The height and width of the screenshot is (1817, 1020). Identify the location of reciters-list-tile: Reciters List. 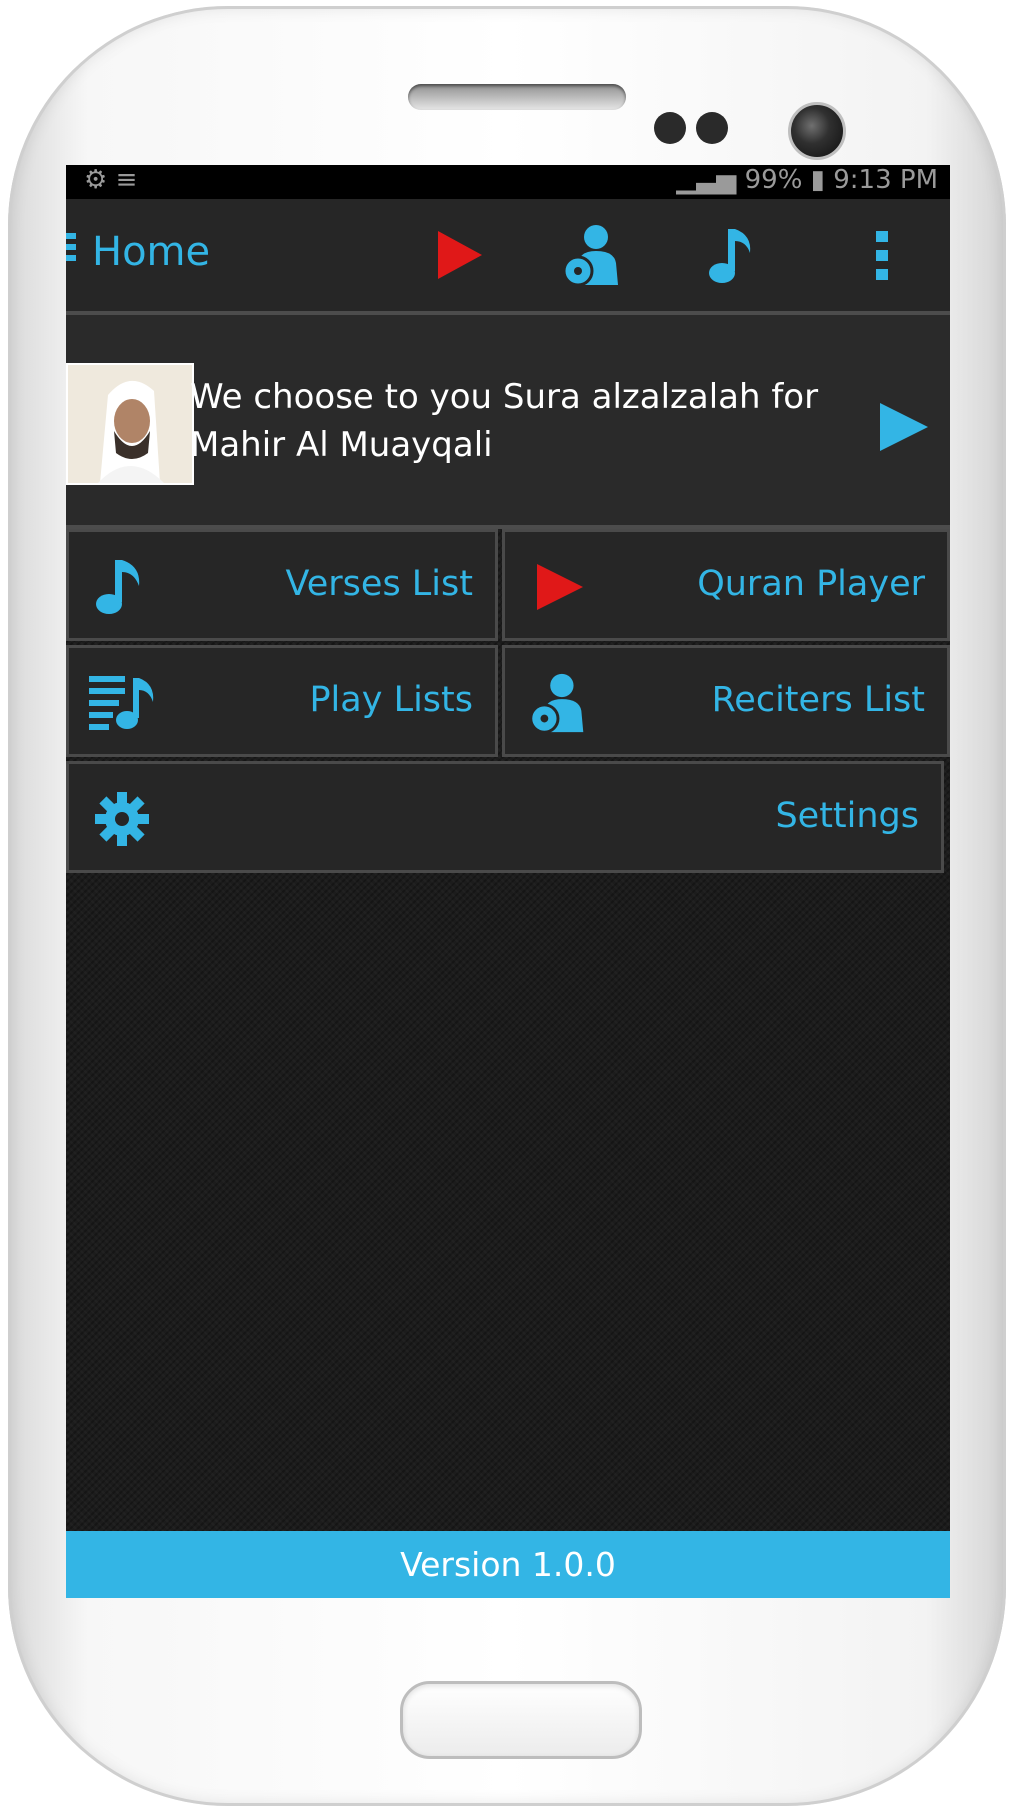
(726, 701).